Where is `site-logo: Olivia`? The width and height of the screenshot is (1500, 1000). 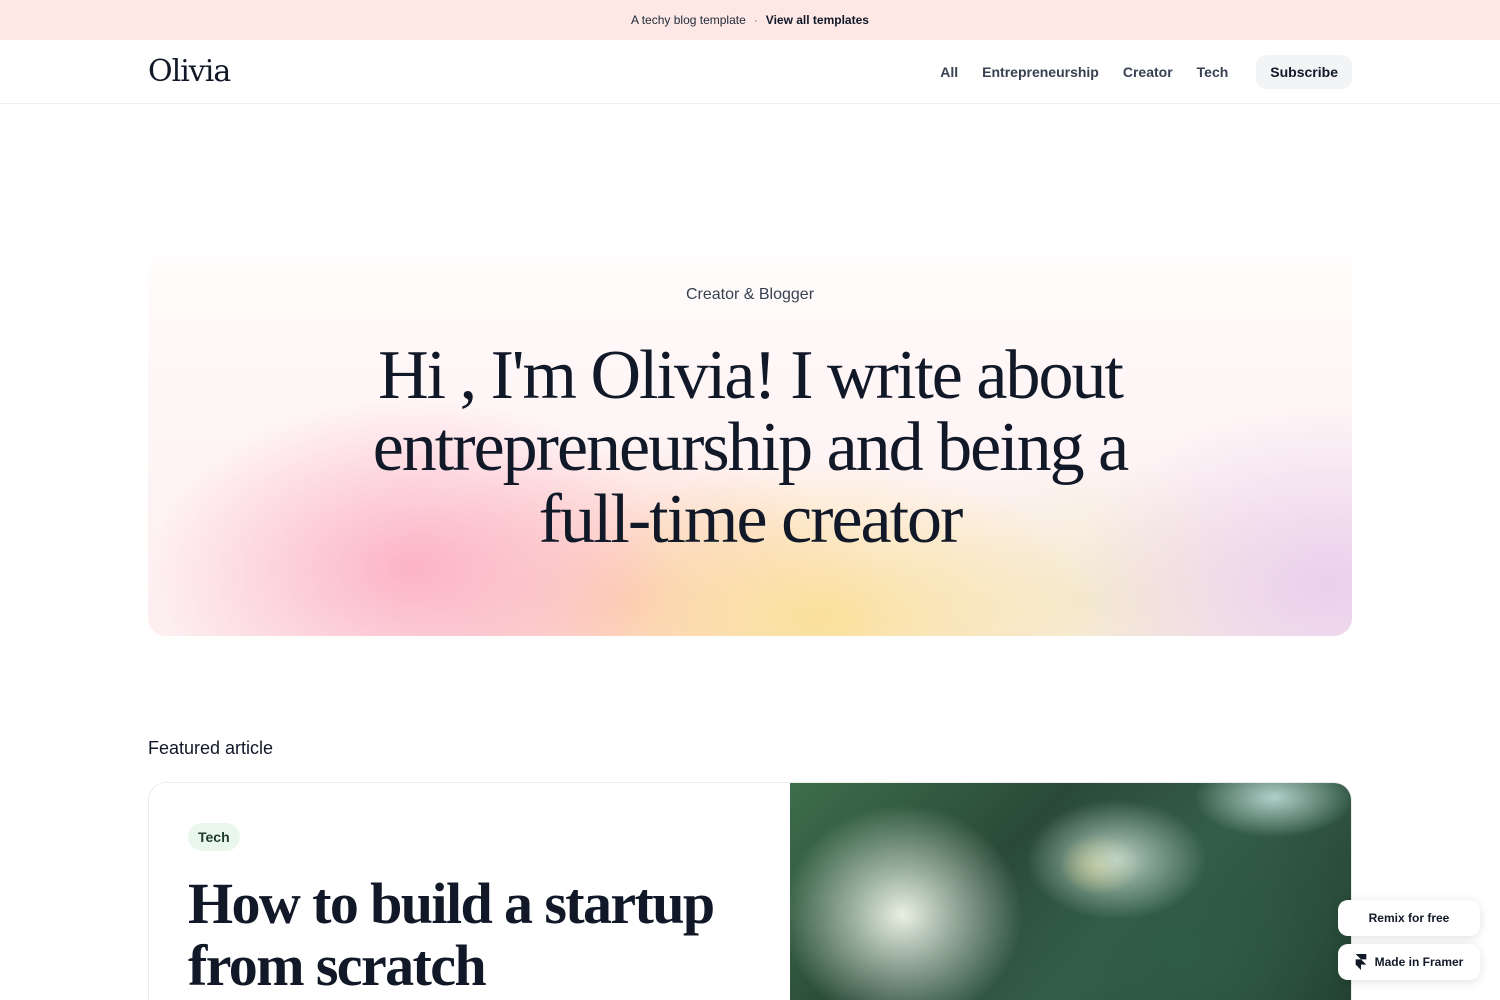
site-logo: Olivia is located at coordinates (189, 72).